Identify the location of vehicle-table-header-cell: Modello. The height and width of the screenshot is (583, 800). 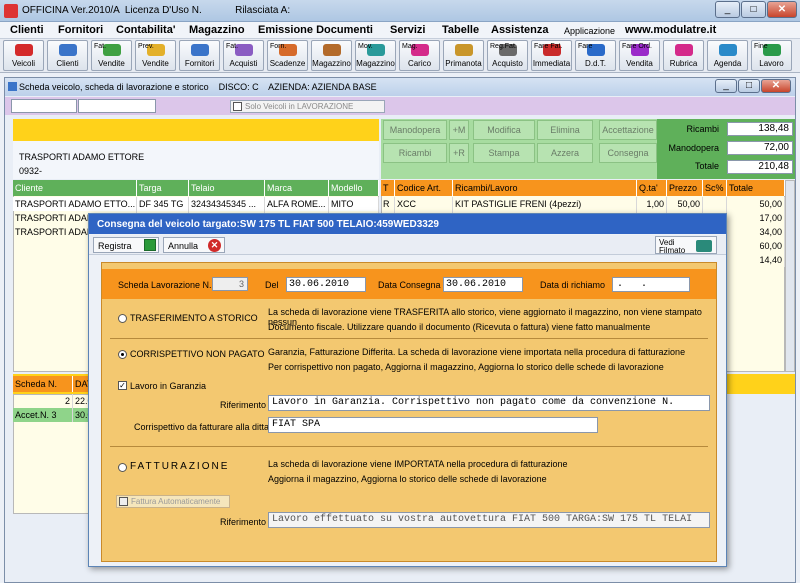
(354, 188).